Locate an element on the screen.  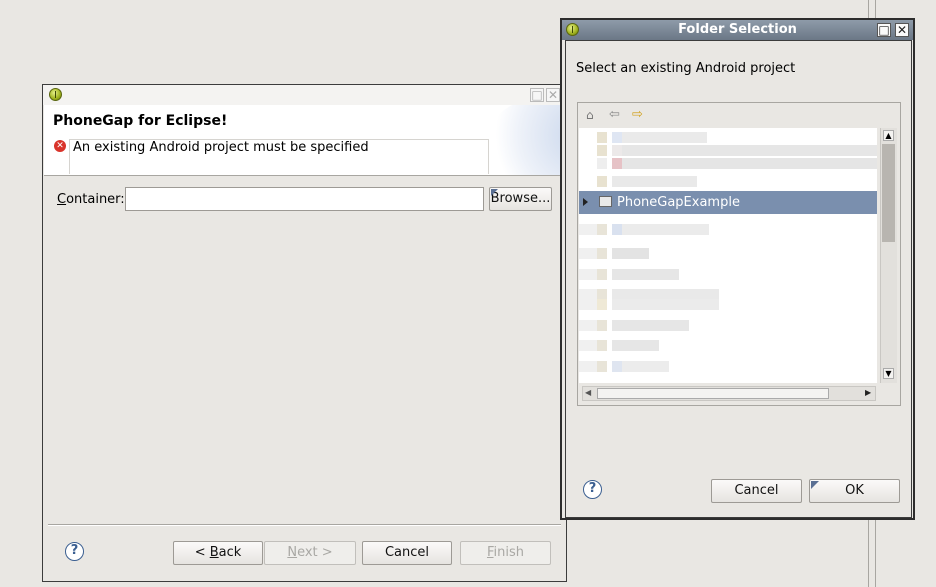
expand-icon is located at coordinates (585, 202).